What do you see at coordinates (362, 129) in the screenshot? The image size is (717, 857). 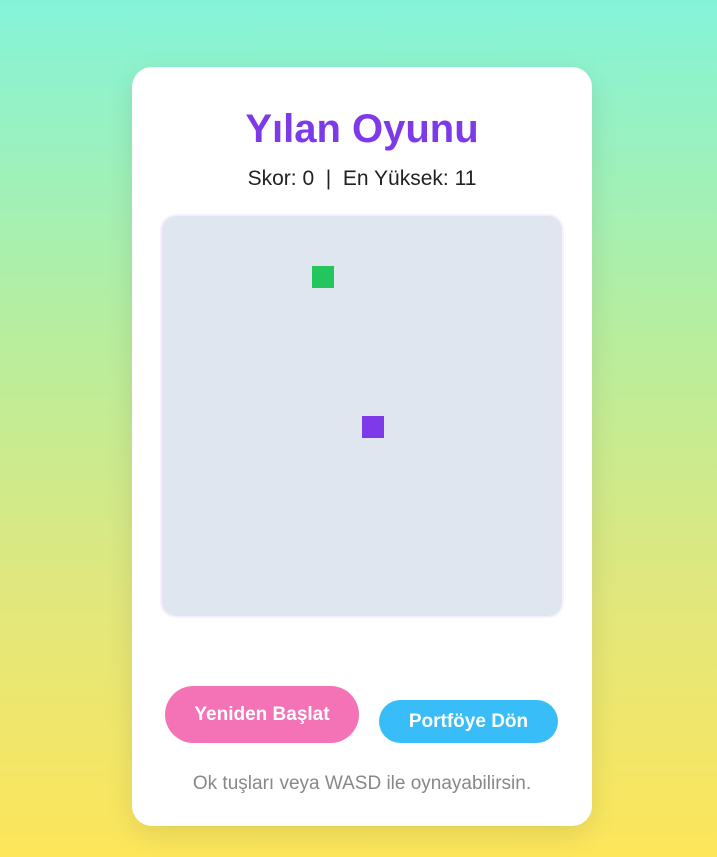 I see `game-title: Yılan Oyunu` at bounding box center [362, 129].